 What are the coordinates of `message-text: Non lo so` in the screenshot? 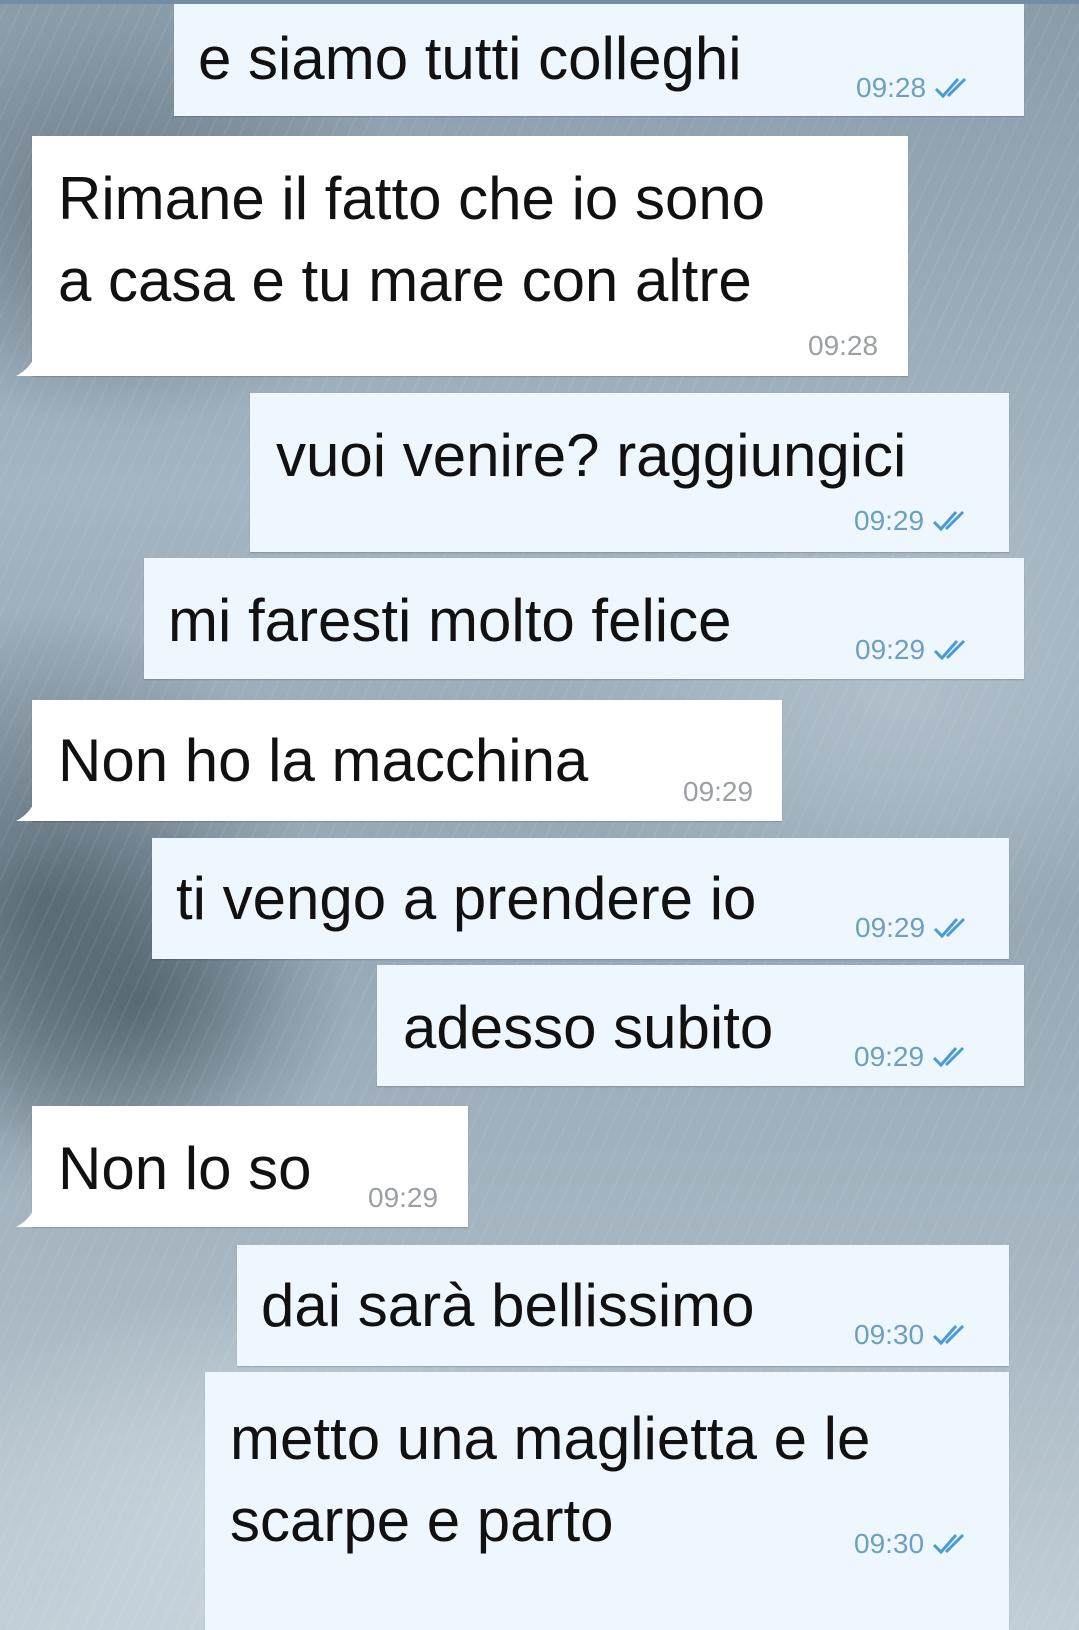 It's located at (185, 1168).